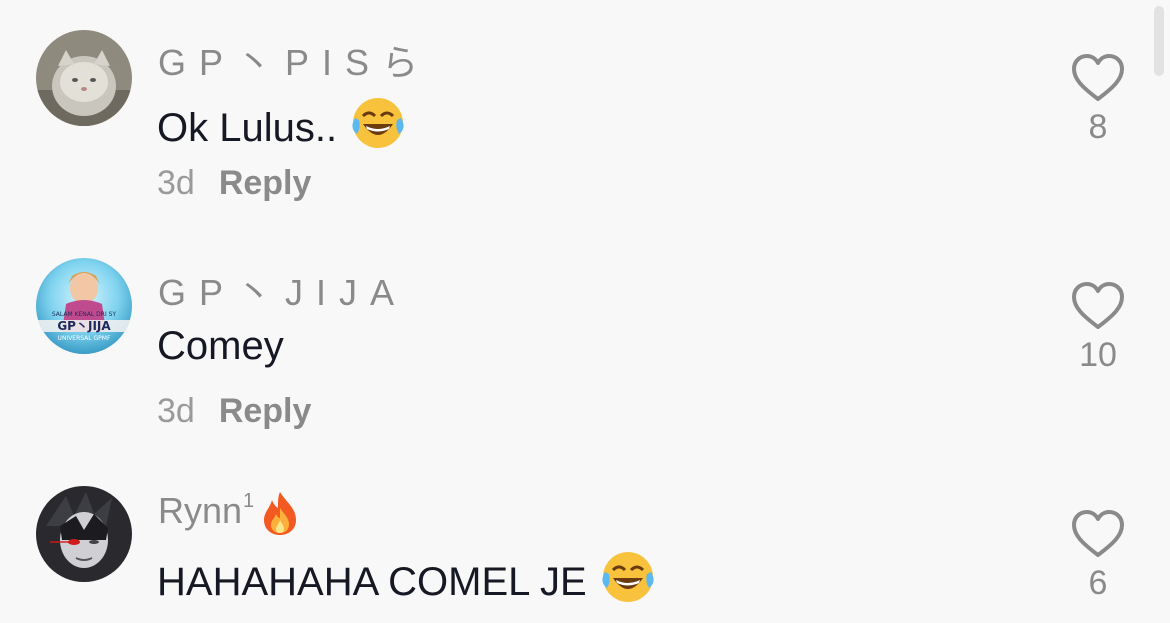 The image size is (1170, 623). I want to click on like-button: 6, so click(1098, 555).